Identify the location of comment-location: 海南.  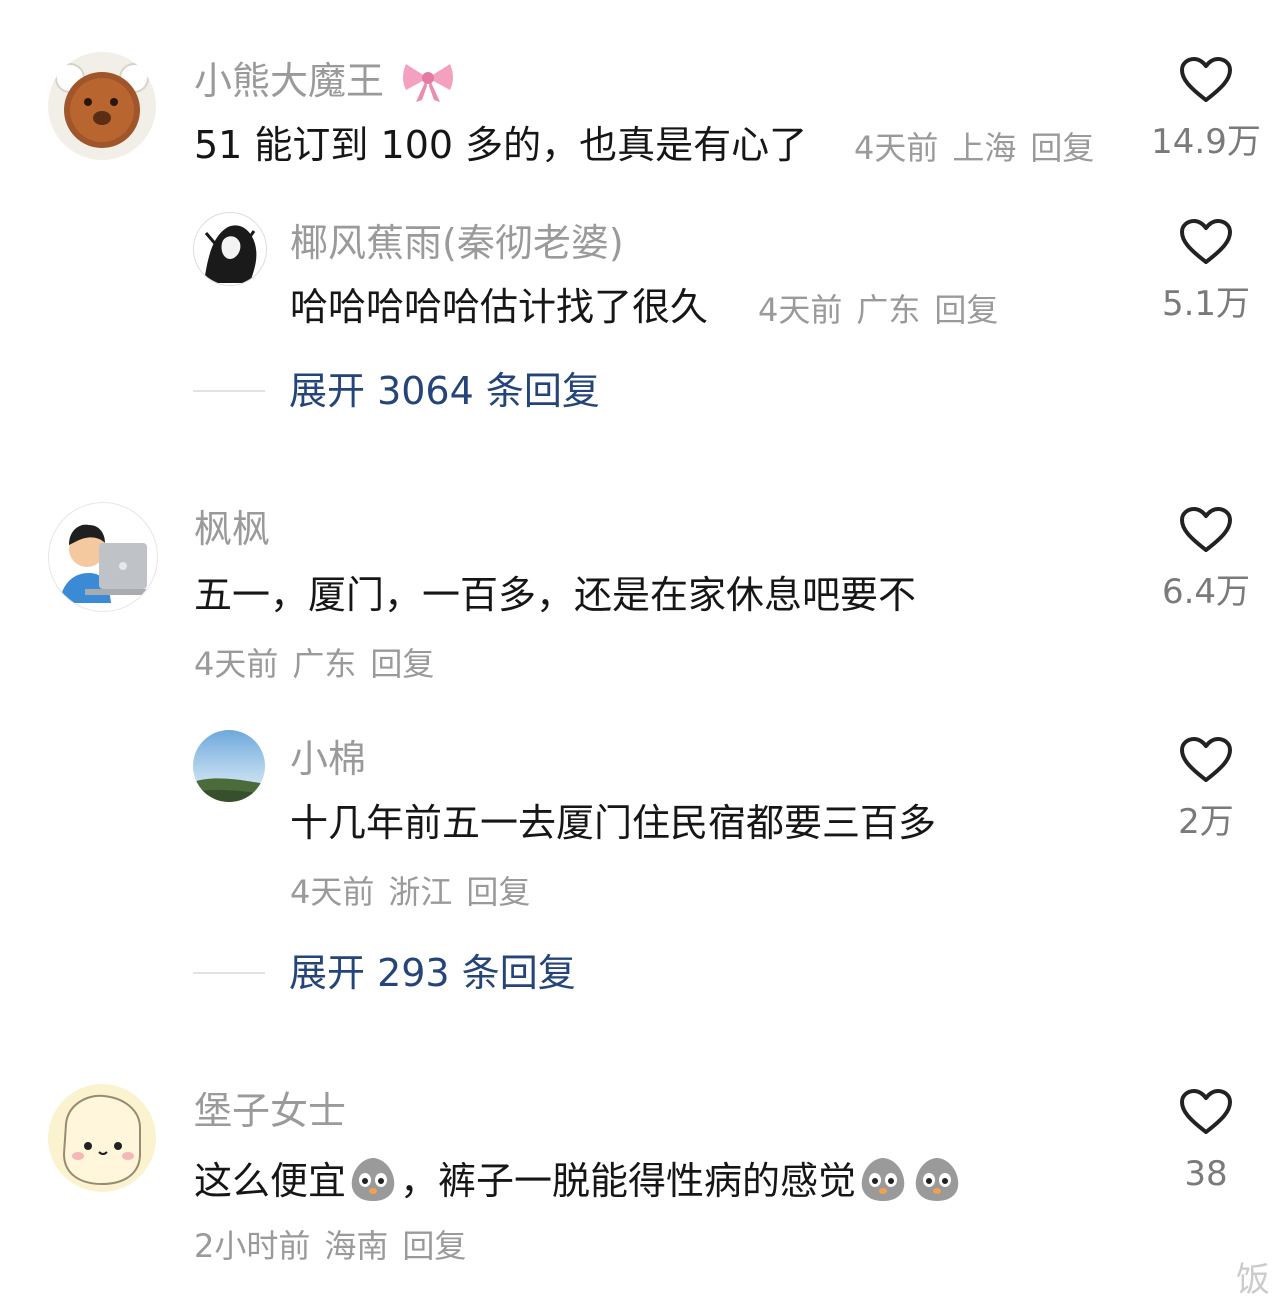
(356, 1246).